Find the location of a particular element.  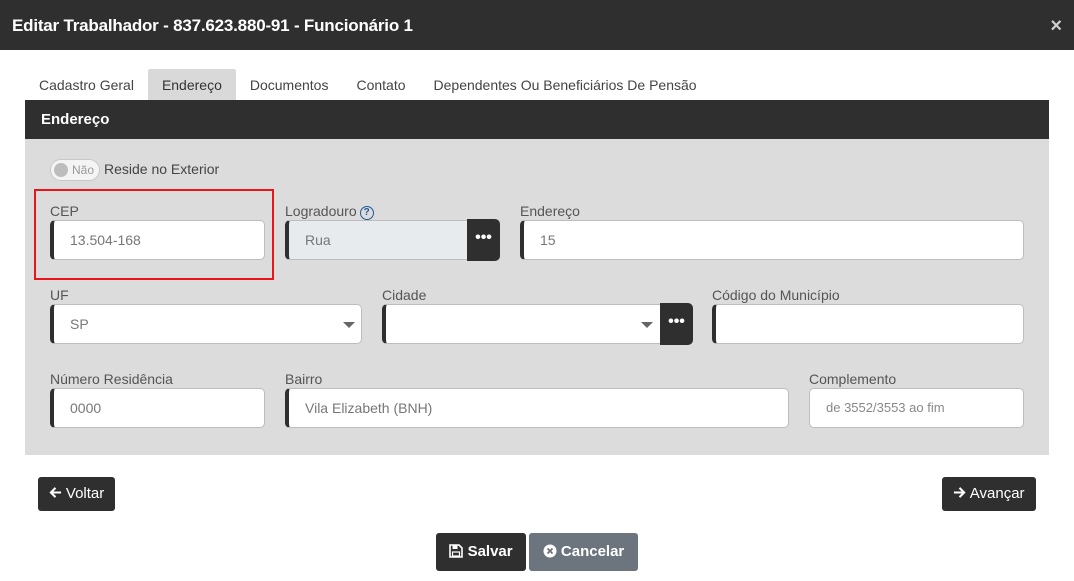

reside-exterior-label: Reside no Exterior is located at coordinates (162, 169).